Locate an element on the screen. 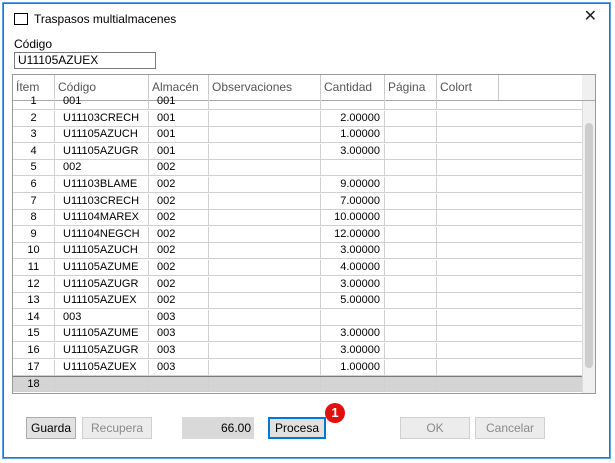 Image resolution: width=615 pixels, height=463 pixels. table-row: 4 U11105AZUGR 001 3.00000 is located at coordinates (298, 151).